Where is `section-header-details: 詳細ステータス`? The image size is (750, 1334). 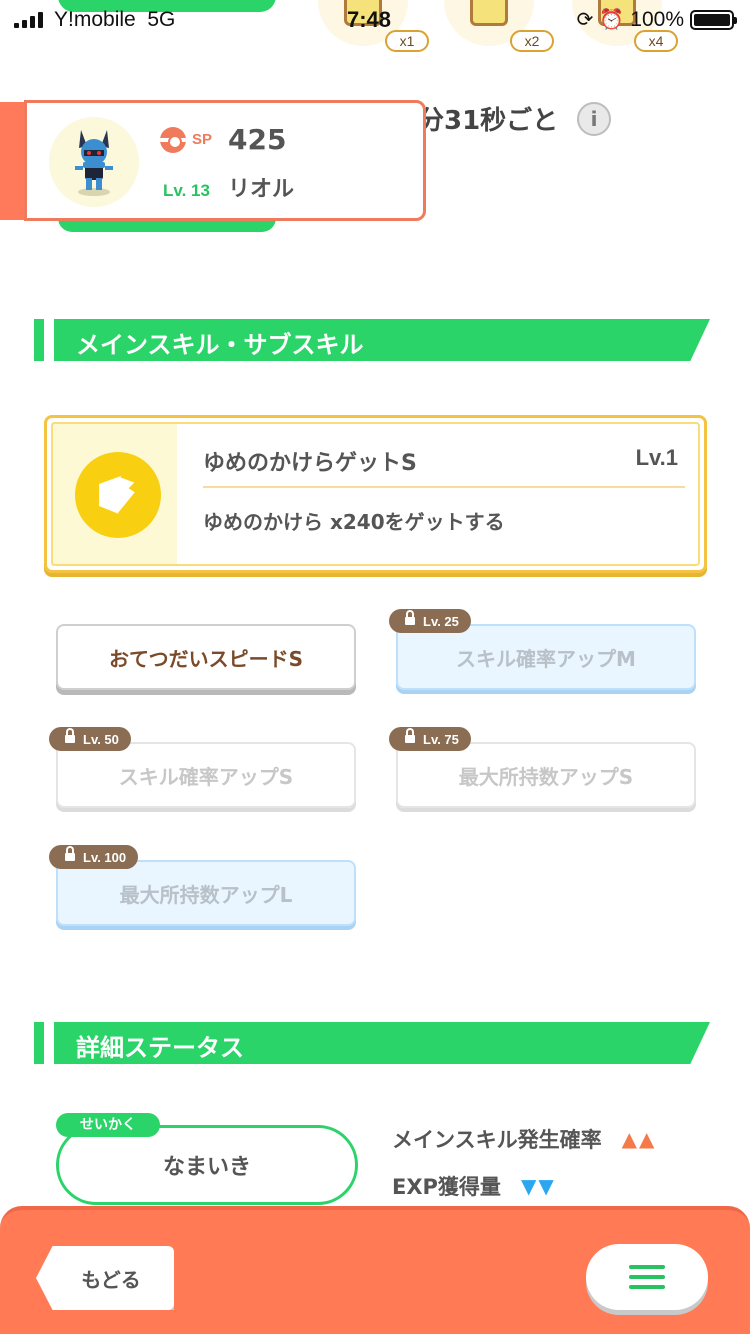
section-header-details: 詳細ステータス is located at coordinates (372, 1043).